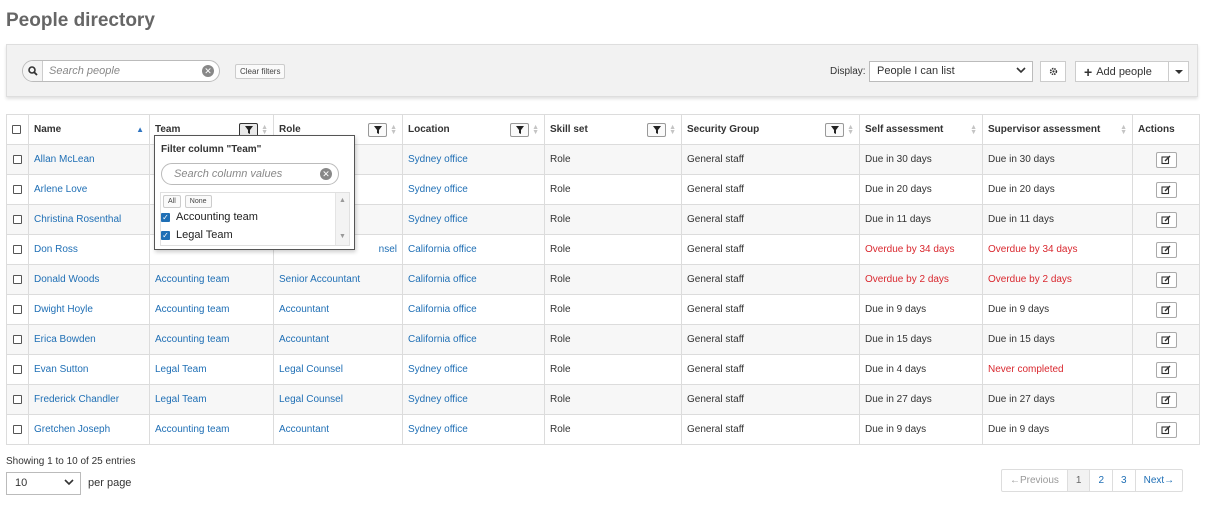 The width and height of the screenshot is (1210, 511). I want to click on cell-name: Erica Bowden, so click(89, 339).